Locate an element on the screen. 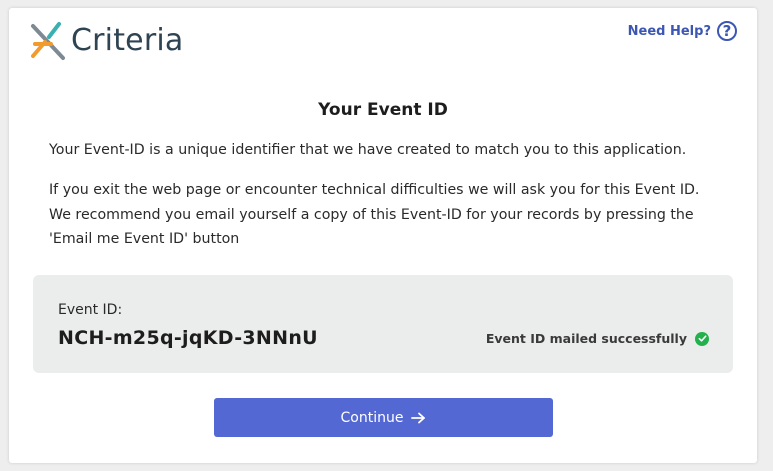 This screenshot has width=773, height=471. continue-button: Continue is located at coordinates (383, 417).